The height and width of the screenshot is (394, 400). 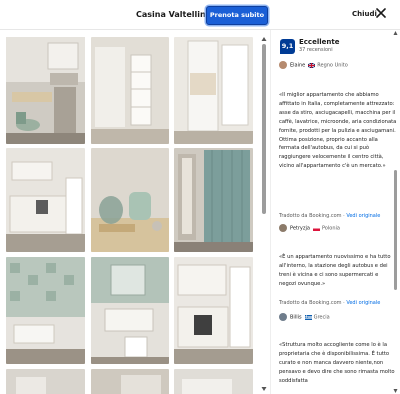 I want to click on photo-row4-mid, so click(x=130, y=381).